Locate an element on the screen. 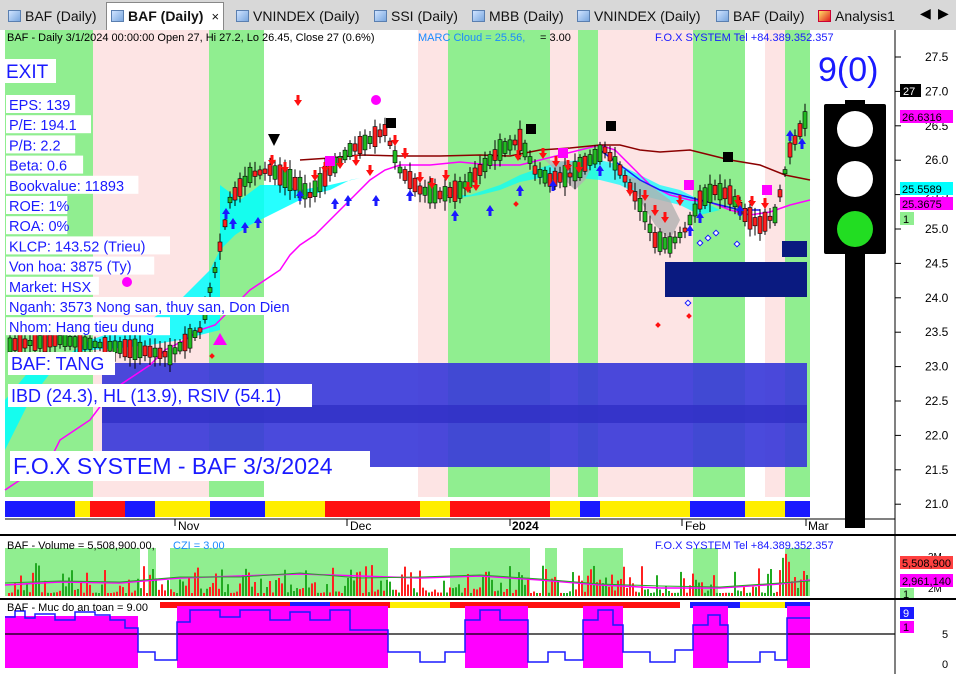 This screenshot has height=674, width=956. tab-scroll-left-icon: ◀ is located at coordinates (925, 13).